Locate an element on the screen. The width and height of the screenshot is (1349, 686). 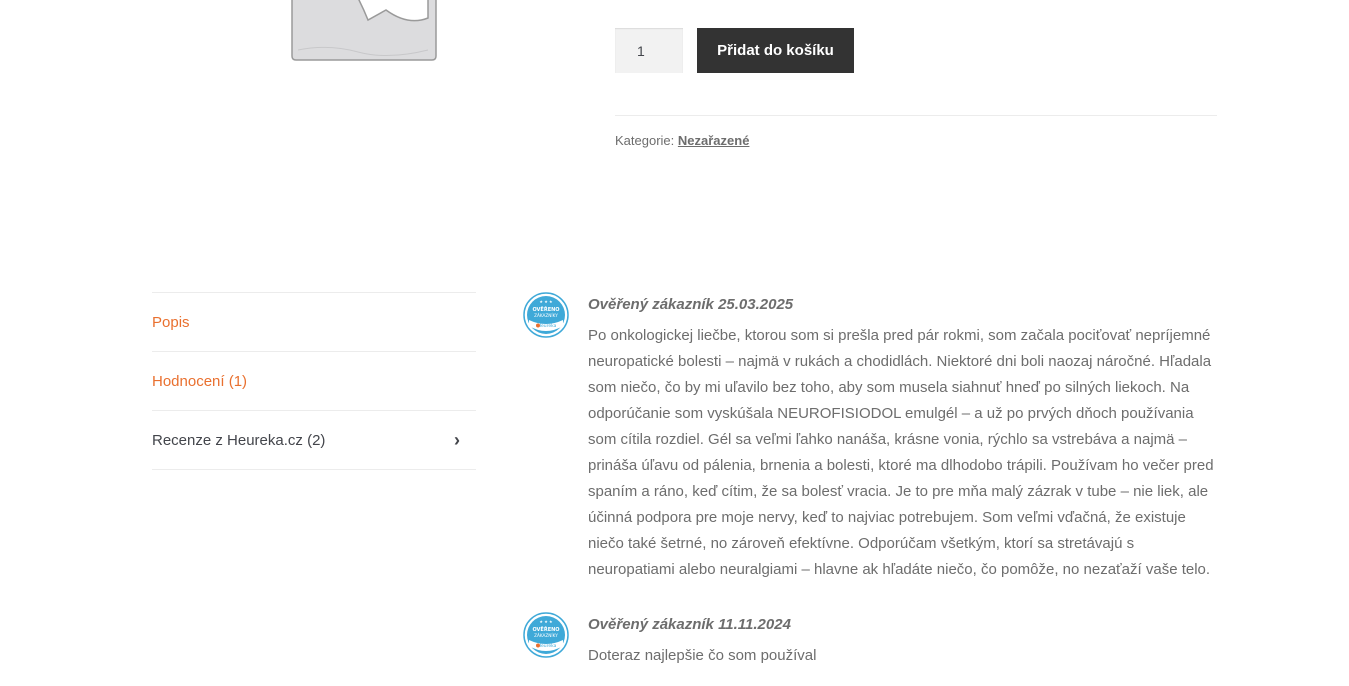
review-author: Ověřený zákazník 11.11.2024 is located at coordinates (689, 624).